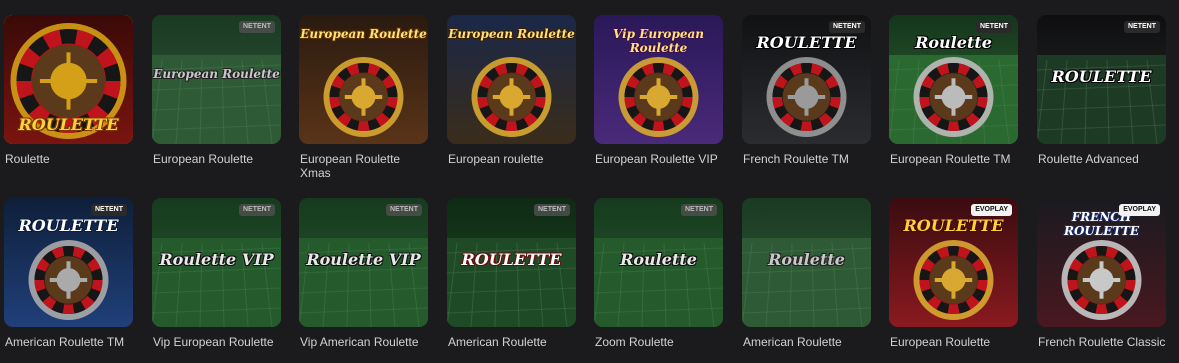 This screenshot has width=1179, height=363. I want to click on game-tile: European Roulette European roulette, so click(511, 90).